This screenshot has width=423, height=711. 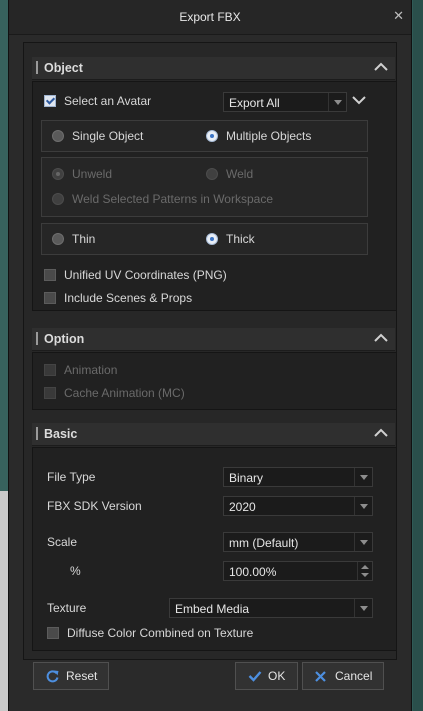 I want to click on single-object-radio: Single Object, so click(x=97, y=136).